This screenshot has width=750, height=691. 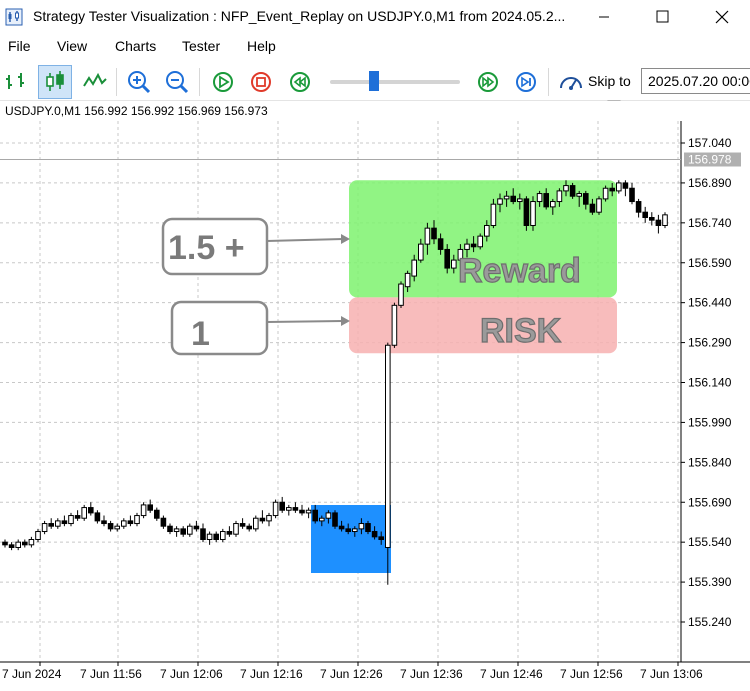 I want to click on x-axis-tick-label: 7 Jun 12:56, so click(x=591, y=674).